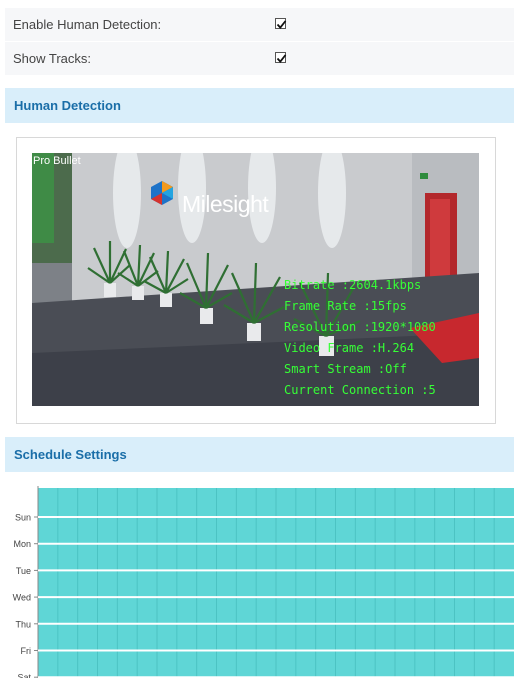 The height and width of the screenshot is (678, 514). I want to click on show-tracks-checkbox, so click(281, 57).